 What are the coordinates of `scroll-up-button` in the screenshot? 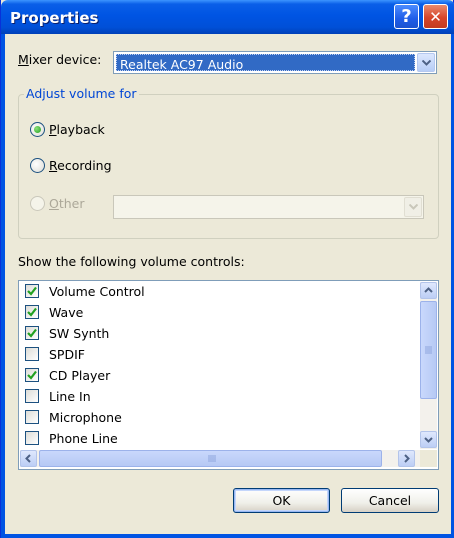 It's located at (428, 290).